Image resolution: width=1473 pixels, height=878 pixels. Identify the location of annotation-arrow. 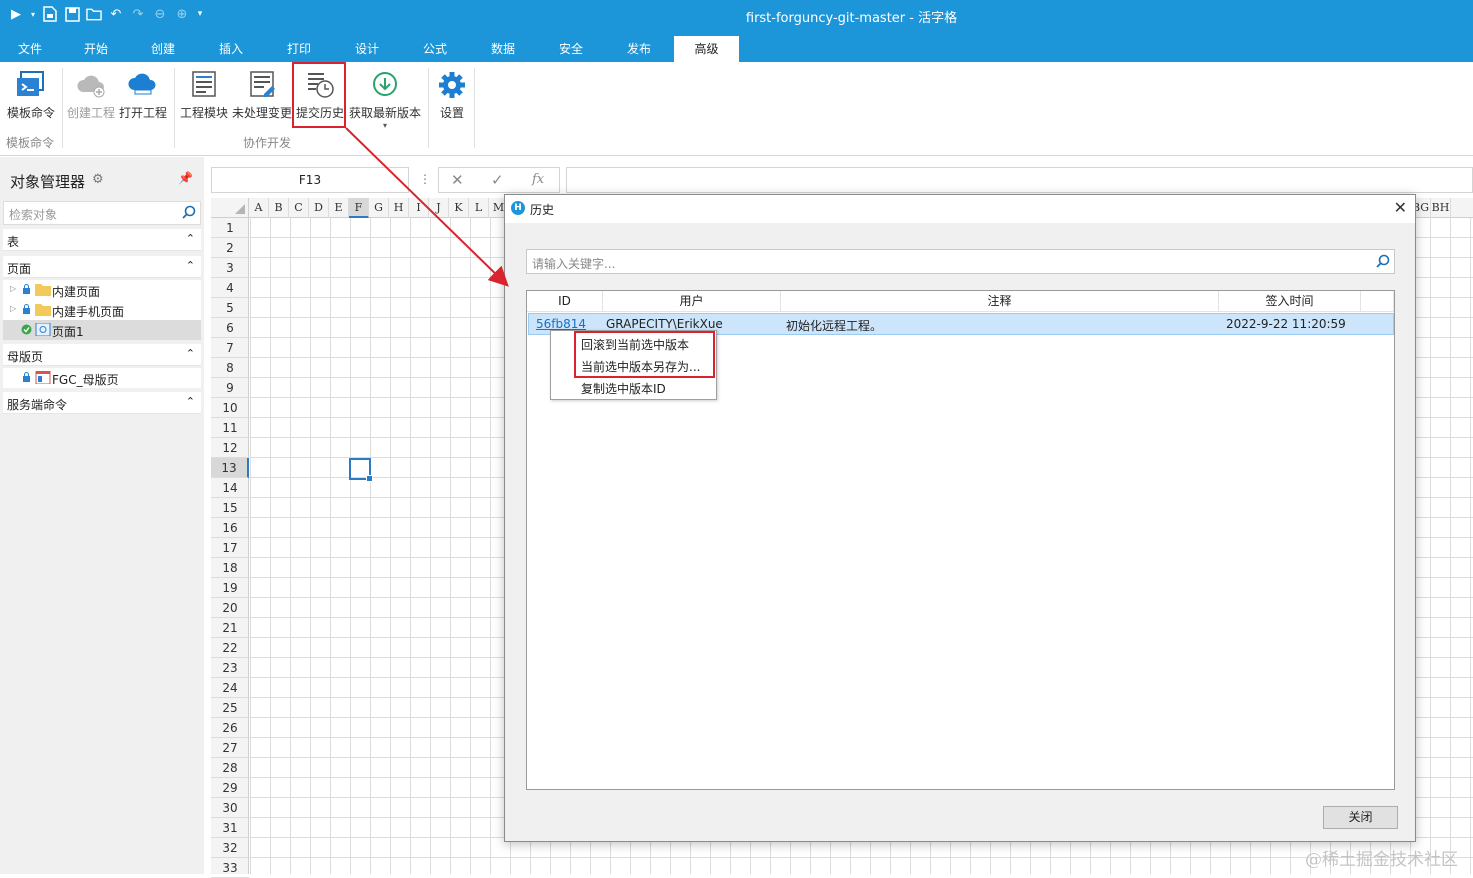
(427, 207).